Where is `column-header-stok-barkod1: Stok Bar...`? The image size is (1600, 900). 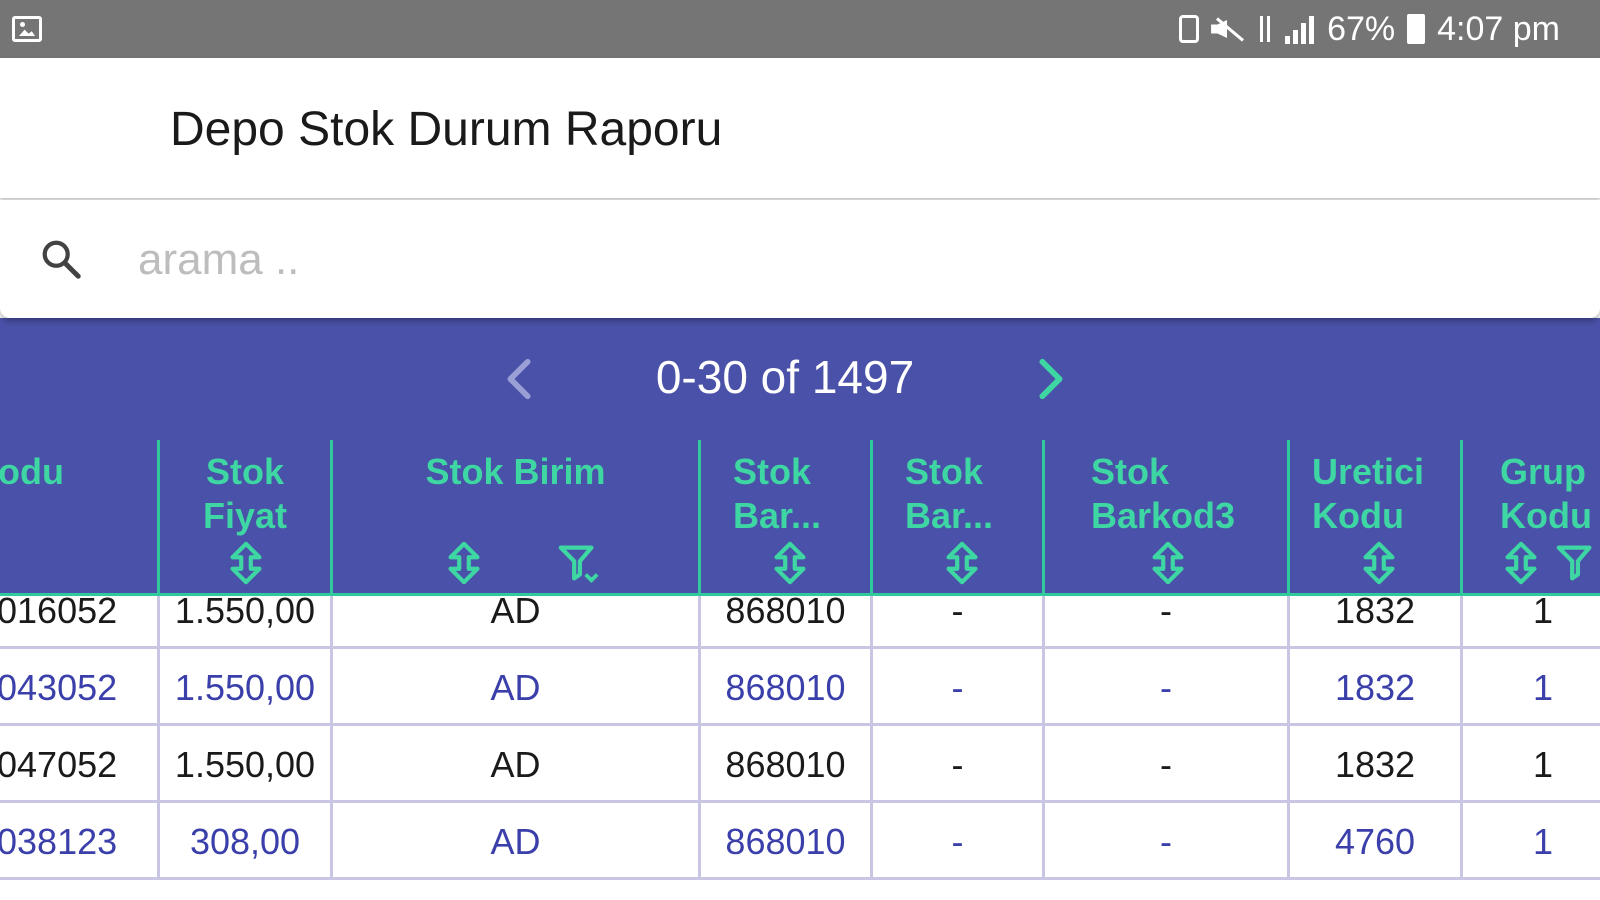 column-header-stok-barkod1: Stok Bar... is located at coordinates (784, 518).